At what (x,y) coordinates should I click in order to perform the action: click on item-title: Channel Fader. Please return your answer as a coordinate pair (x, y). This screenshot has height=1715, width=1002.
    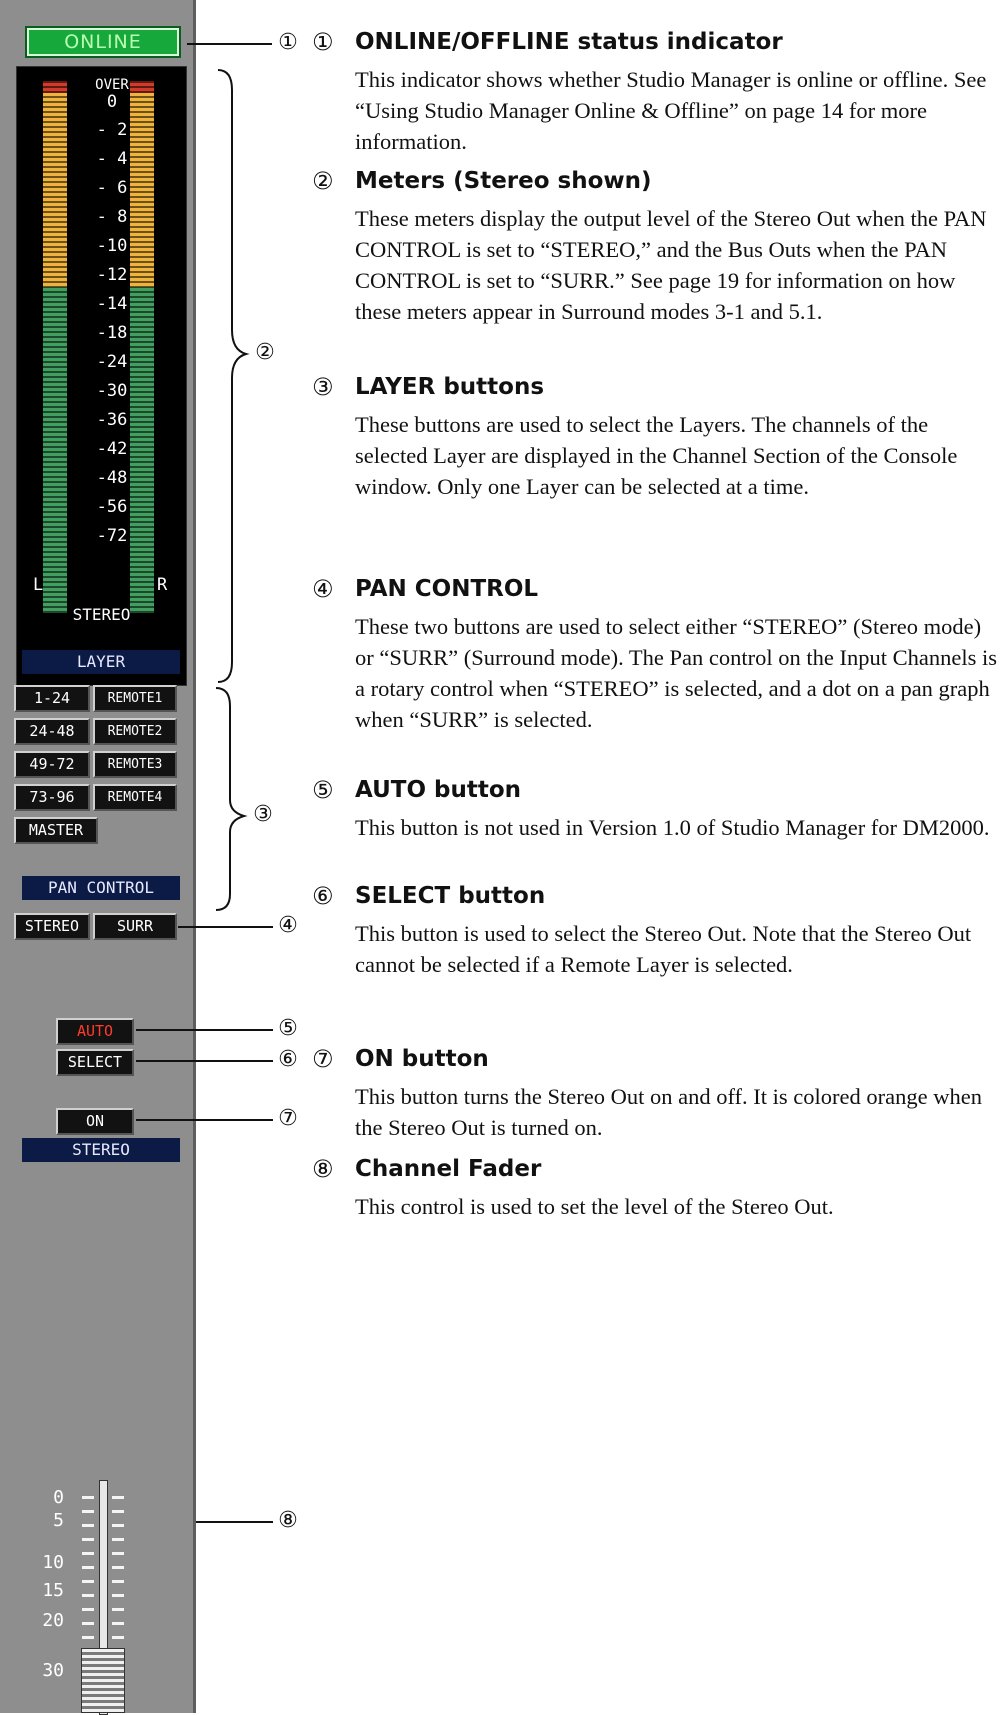
    Looking at the image, I should click on (448, 1169).